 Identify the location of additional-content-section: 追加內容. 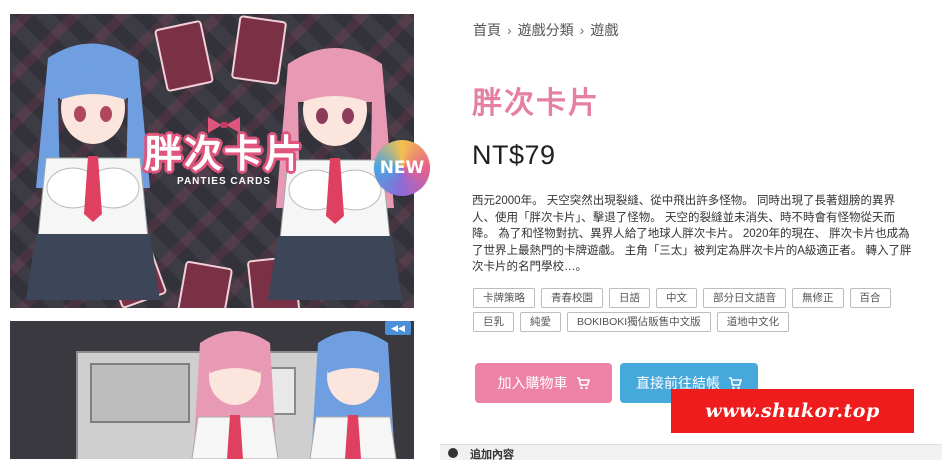
(691, 452).